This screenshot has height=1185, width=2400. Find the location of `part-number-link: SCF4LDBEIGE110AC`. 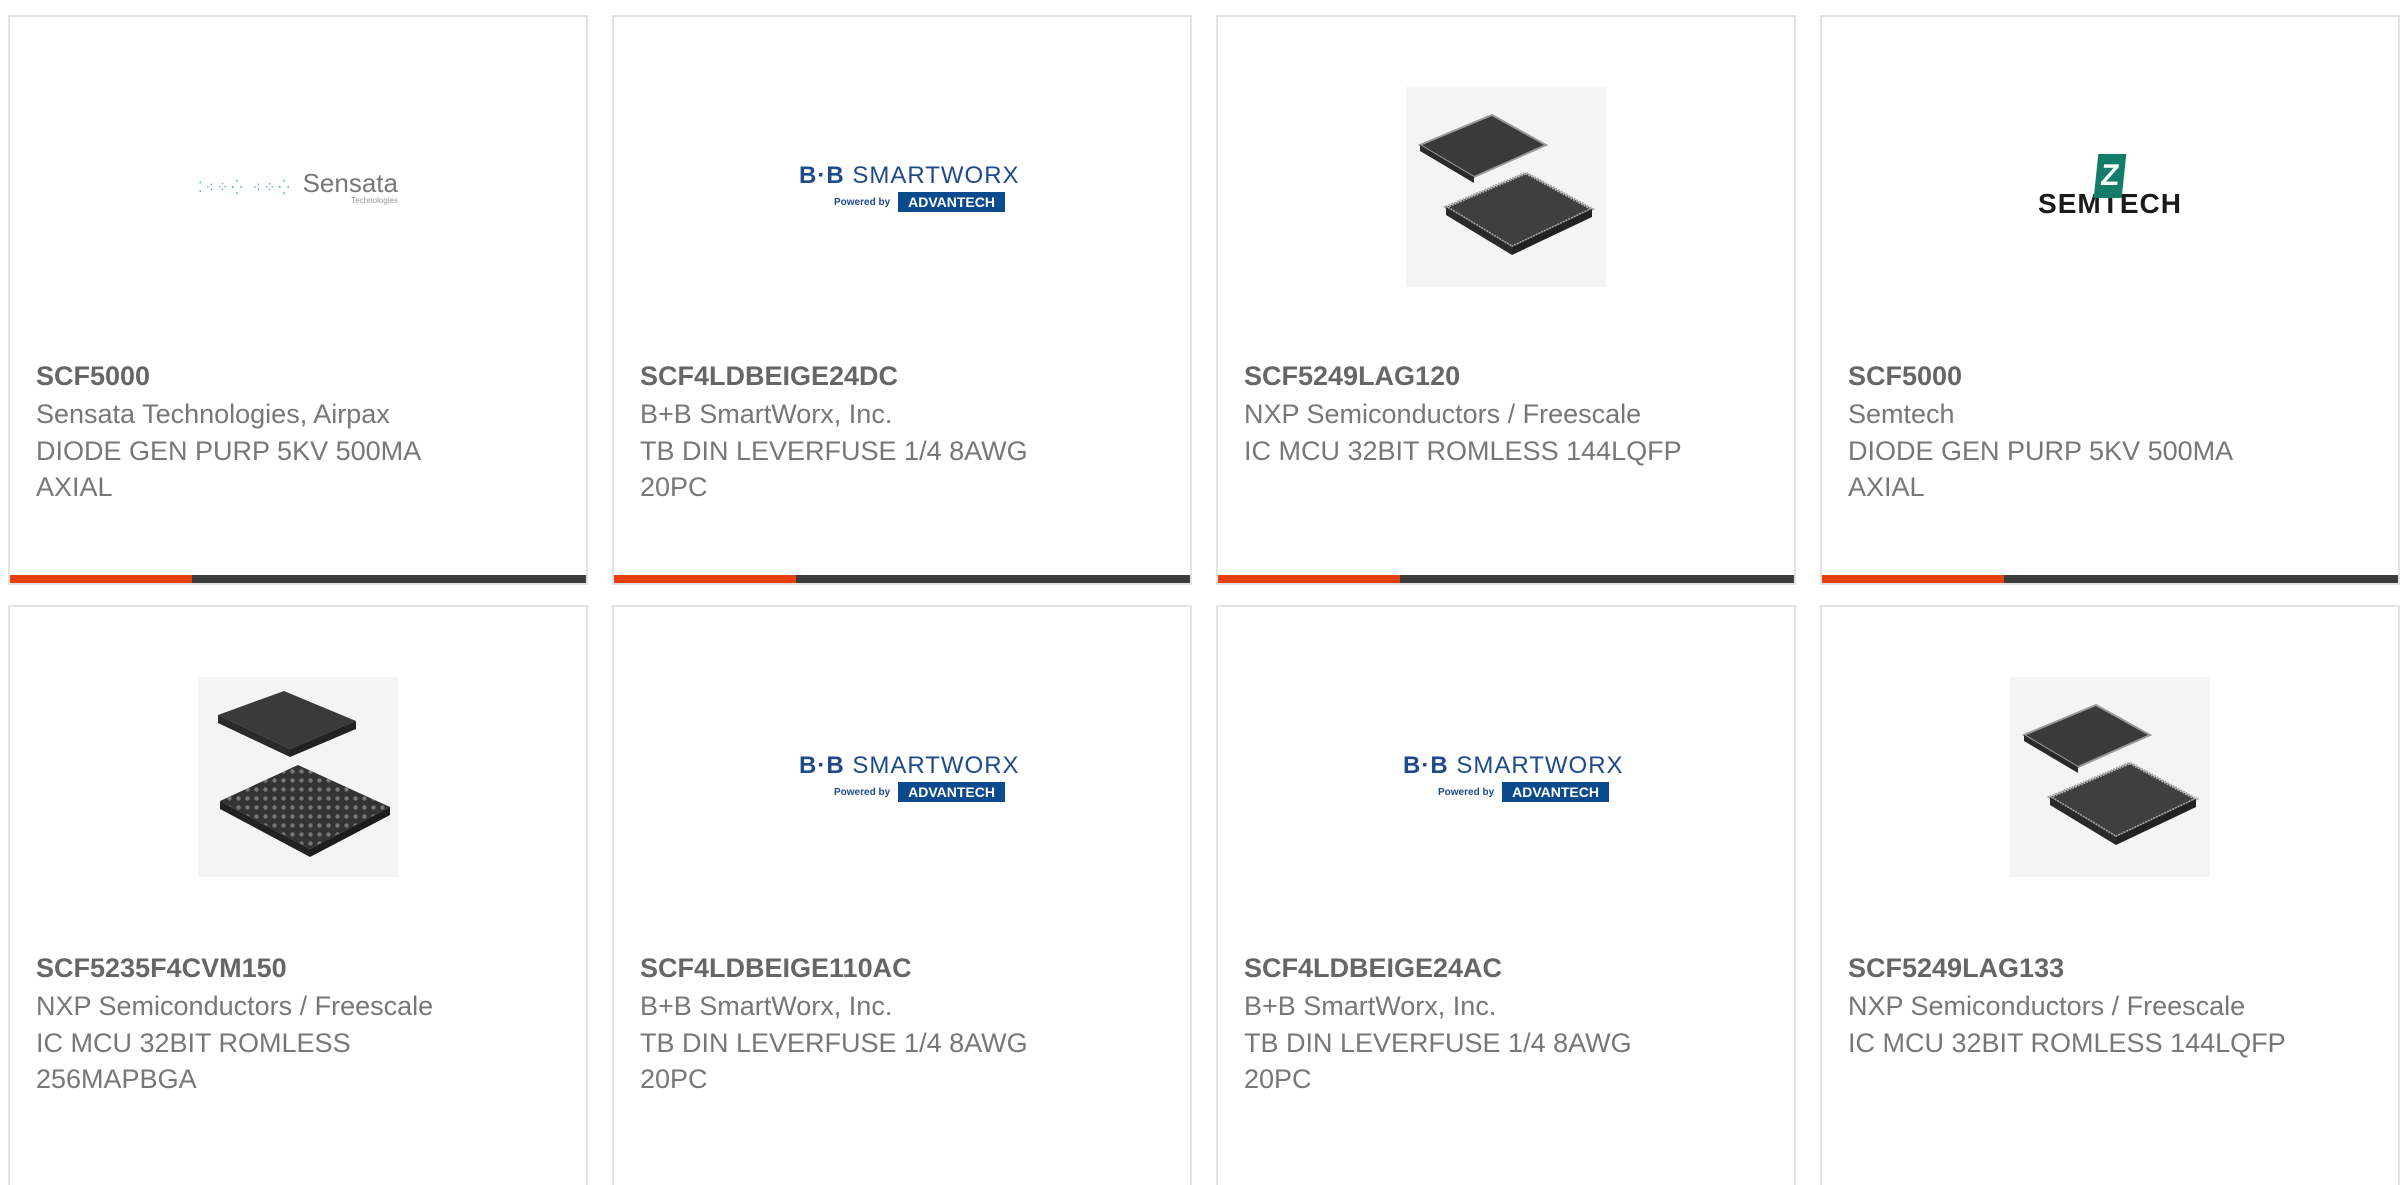

part-number-link: SCF4LDBEIGE110AC is located at coordinates (902, 968).